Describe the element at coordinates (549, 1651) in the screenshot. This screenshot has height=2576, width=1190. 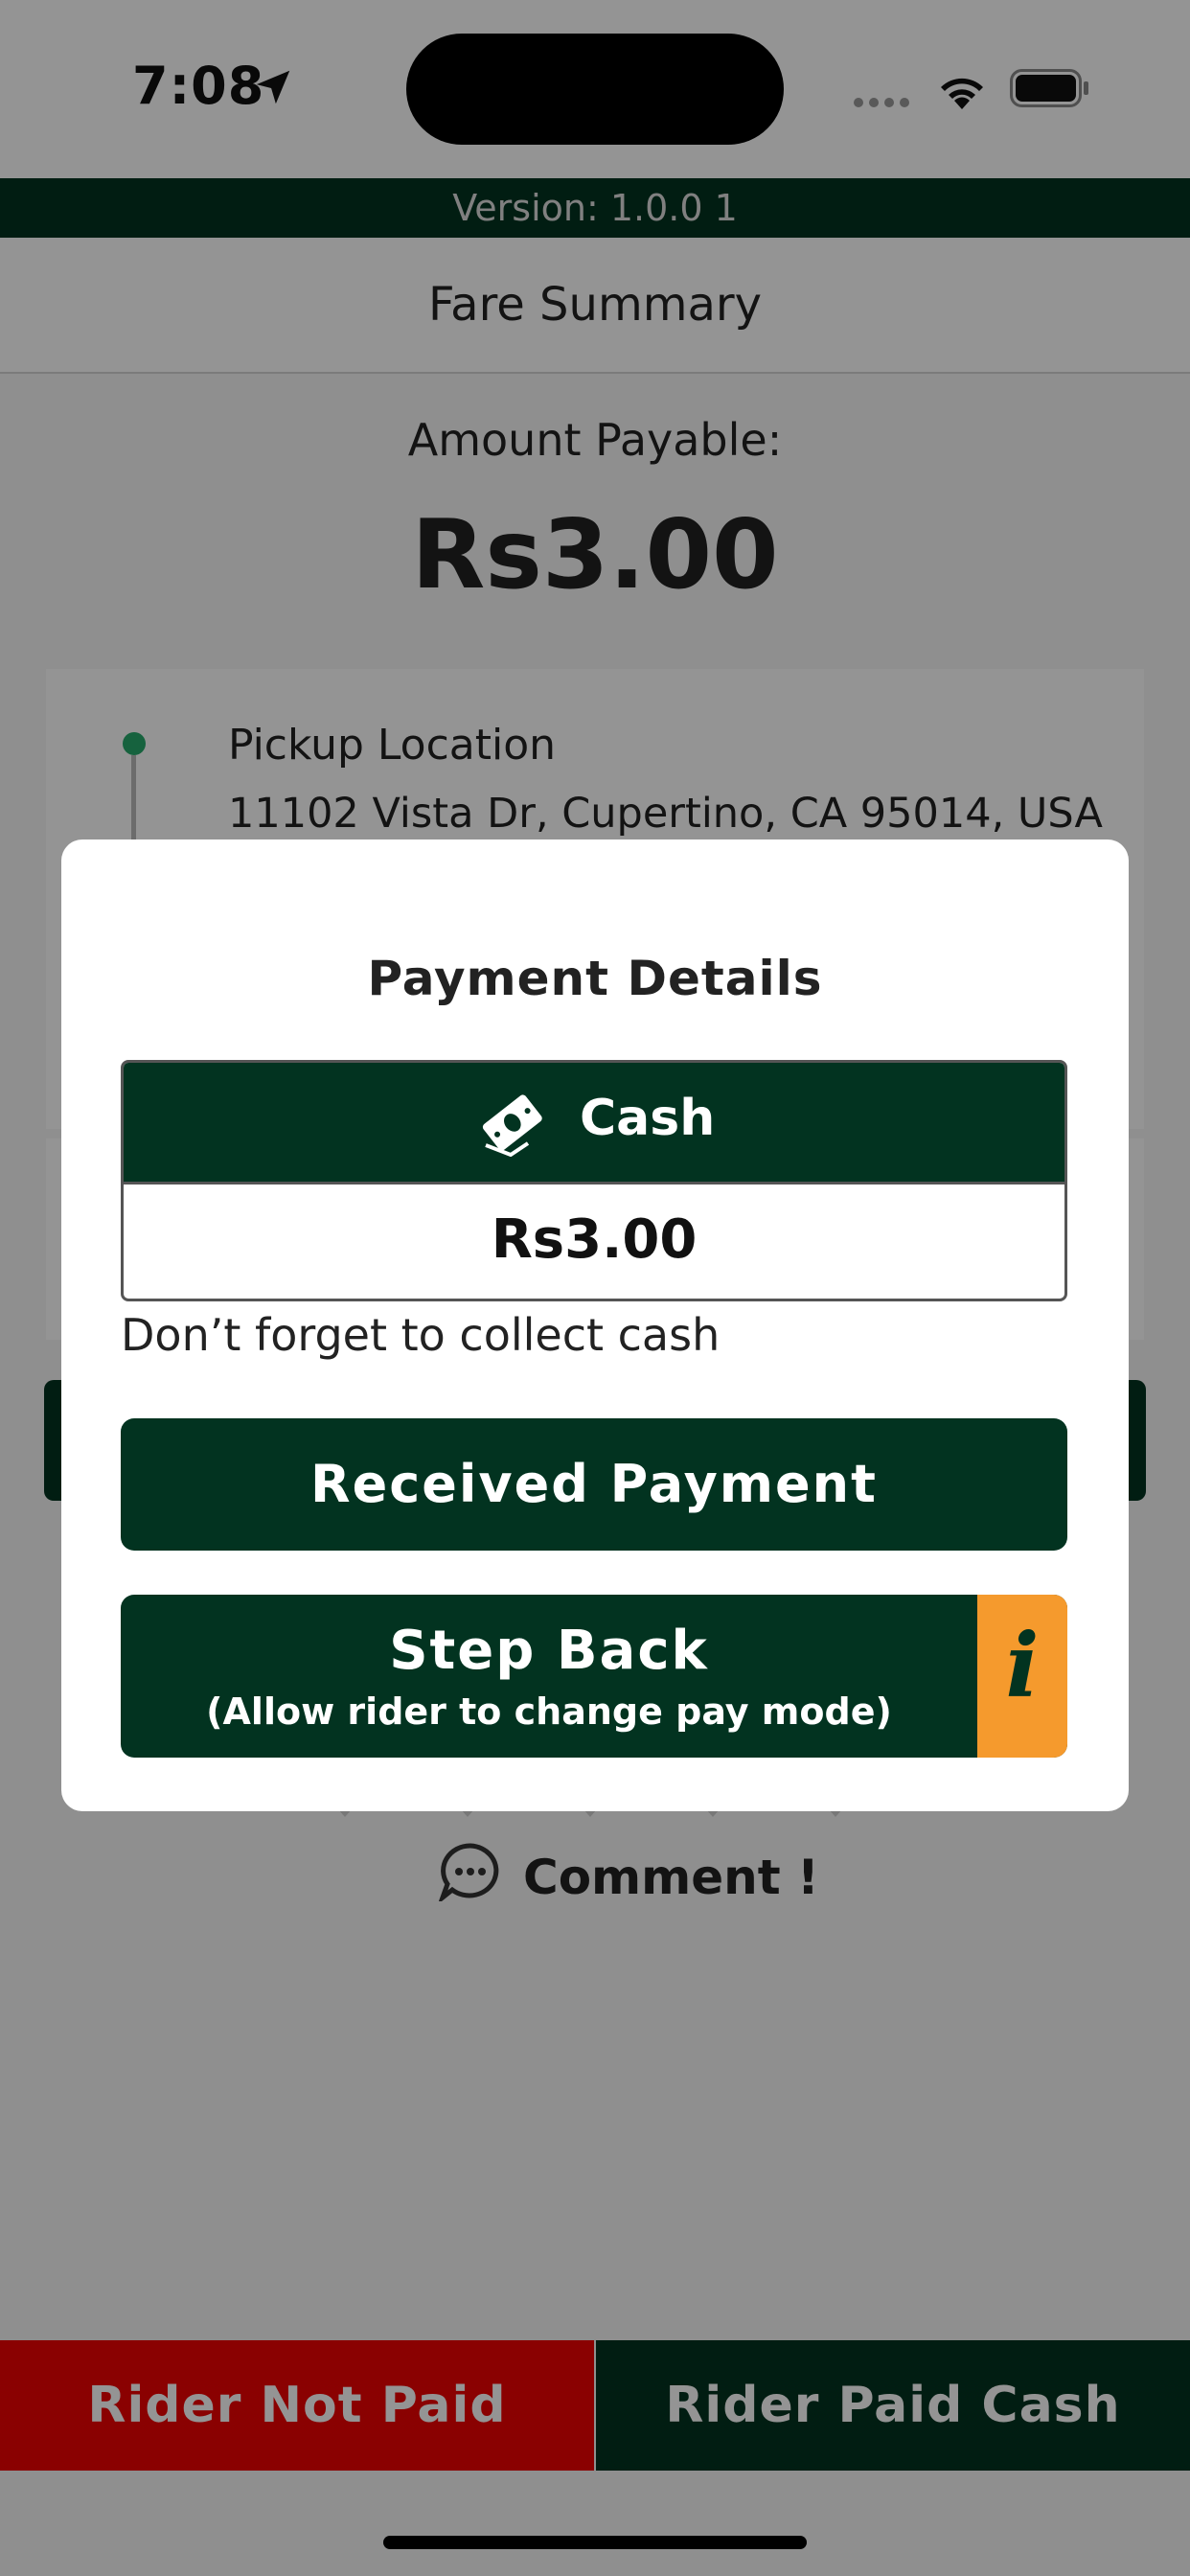
I see `step-back-label: Step Back` at that location.